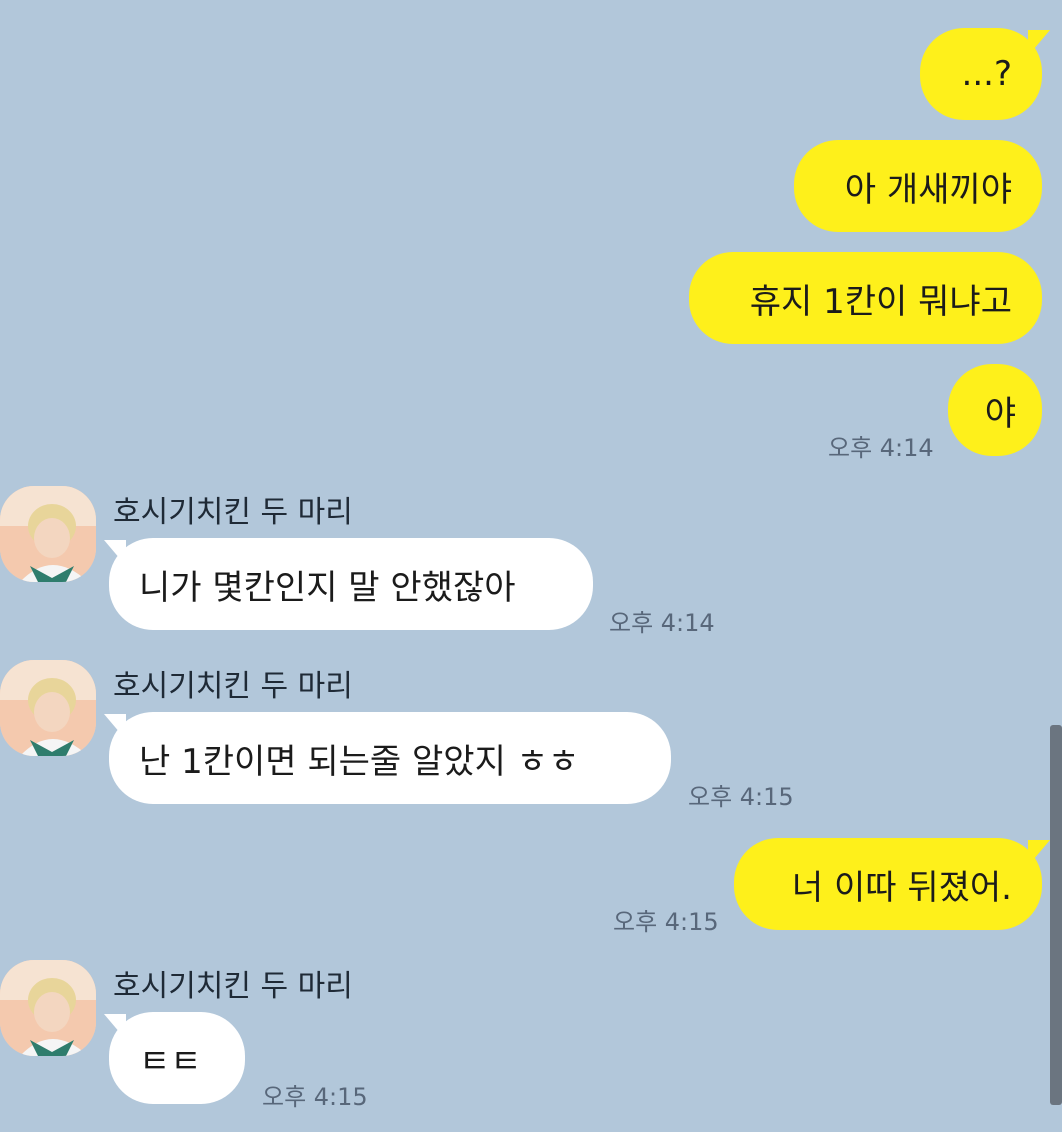  I want to click on their-message-bubble: 니가 몇칸인지 말 안했잖아, so click(351, 584).